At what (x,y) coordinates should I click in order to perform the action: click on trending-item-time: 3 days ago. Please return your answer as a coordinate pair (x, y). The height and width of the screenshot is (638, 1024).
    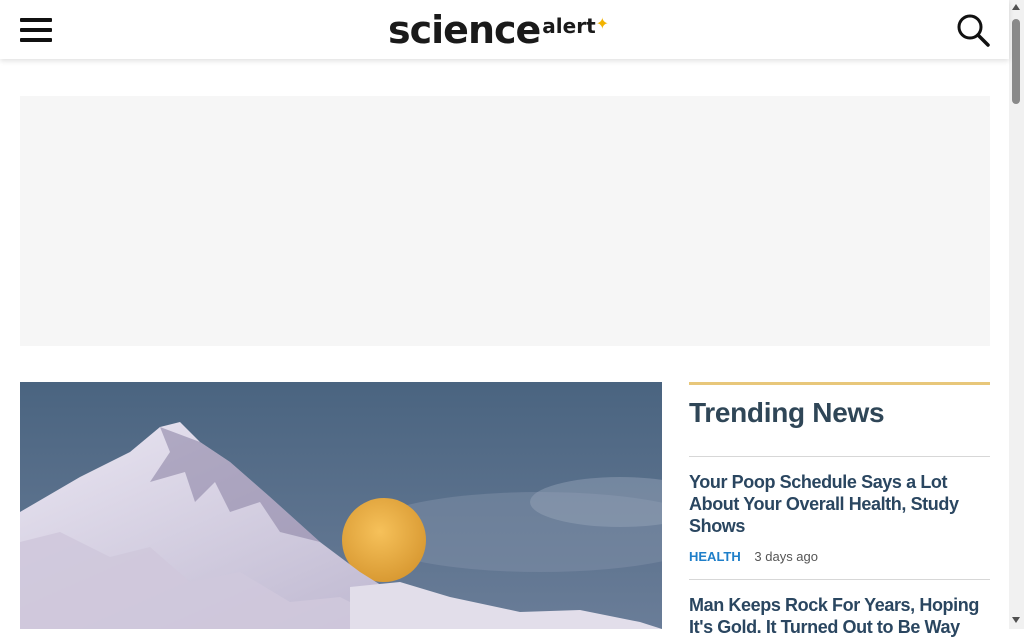
    Looking at the image, I should click on (786, 556).